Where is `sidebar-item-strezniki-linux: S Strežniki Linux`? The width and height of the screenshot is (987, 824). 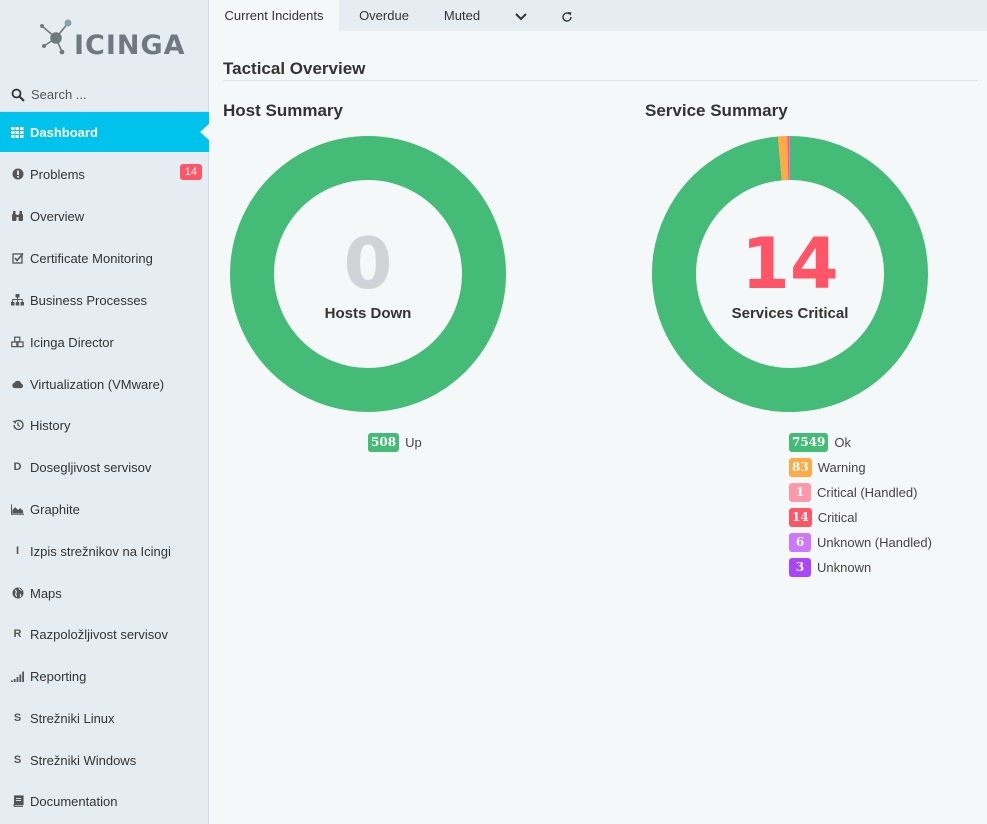 sidebar-item-strezniki-linux: S Strežniki Linux is located at coordinates (104, 718).